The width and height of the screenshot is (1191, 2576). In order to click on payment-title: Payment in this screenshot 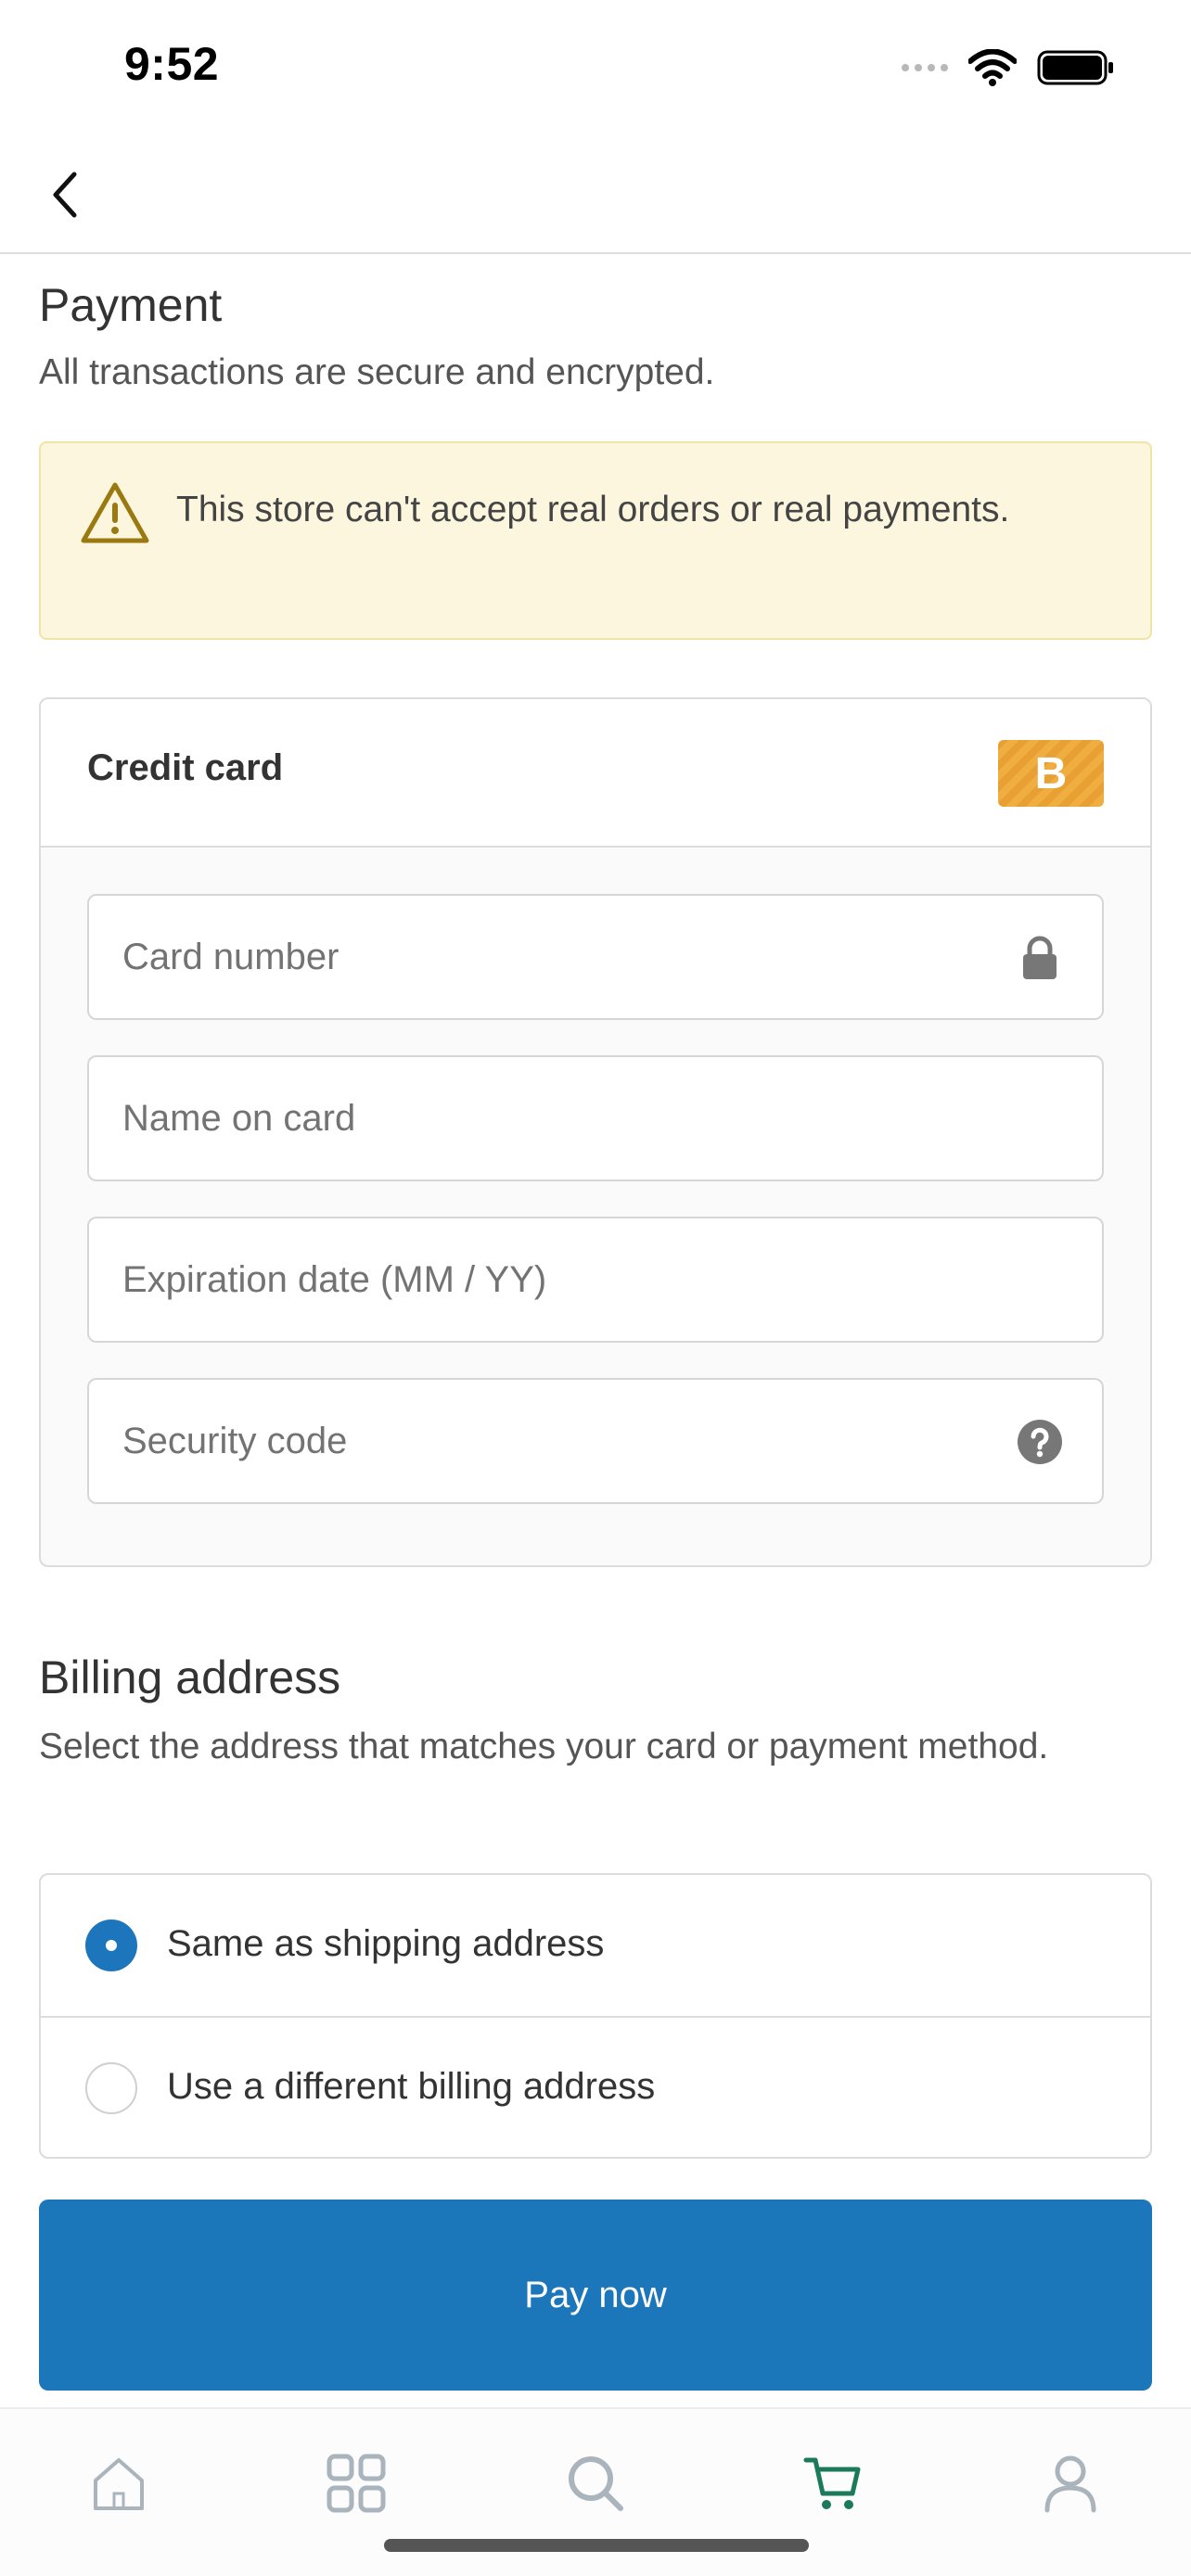, I will do `click(131, 305)`.